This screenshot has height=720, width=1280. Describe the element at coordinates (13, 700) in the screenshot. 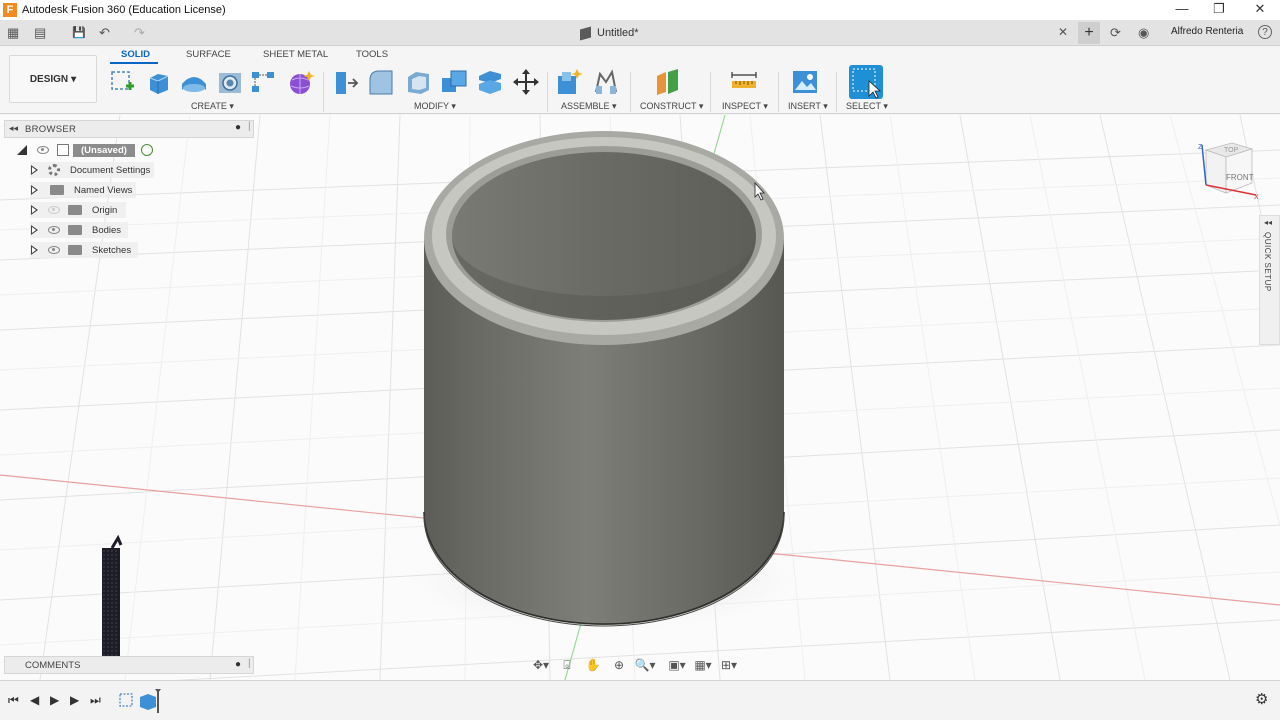

I see `go-to-start-icon: ⏮` at that location.